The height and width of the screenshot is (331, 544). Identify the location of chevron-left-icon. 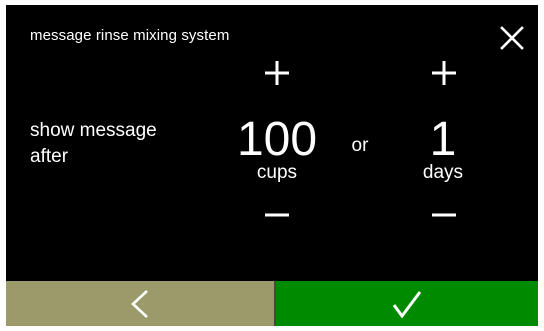
(139, 303).